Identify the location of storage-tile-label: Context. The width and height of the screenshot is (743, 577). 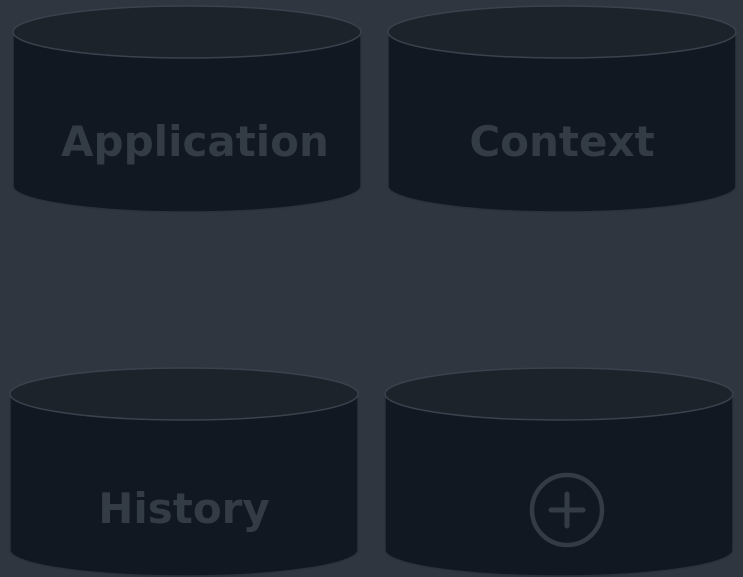
(561, 141).